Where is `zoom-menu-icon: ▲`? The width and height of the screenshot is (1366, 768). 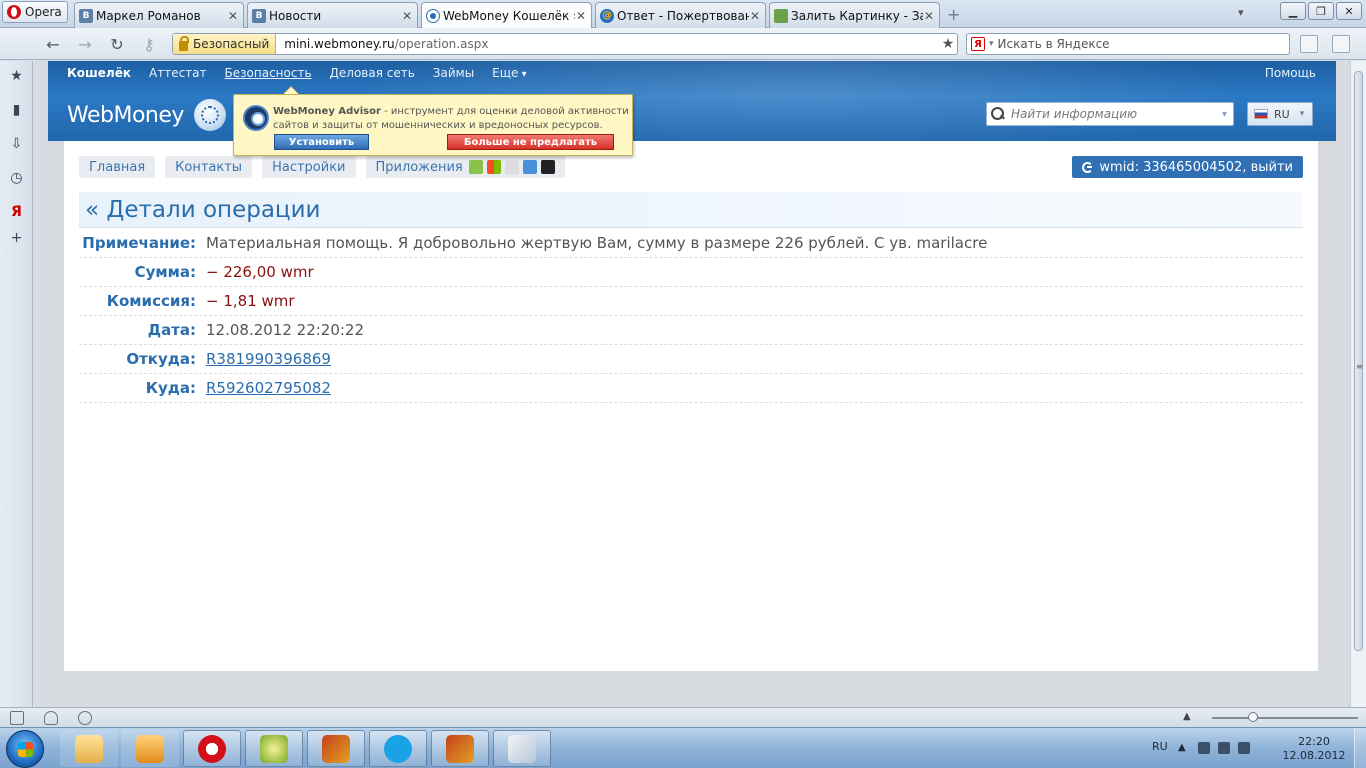 zoom-menu-icon: ▲ is located at coordinates (1187, 716).